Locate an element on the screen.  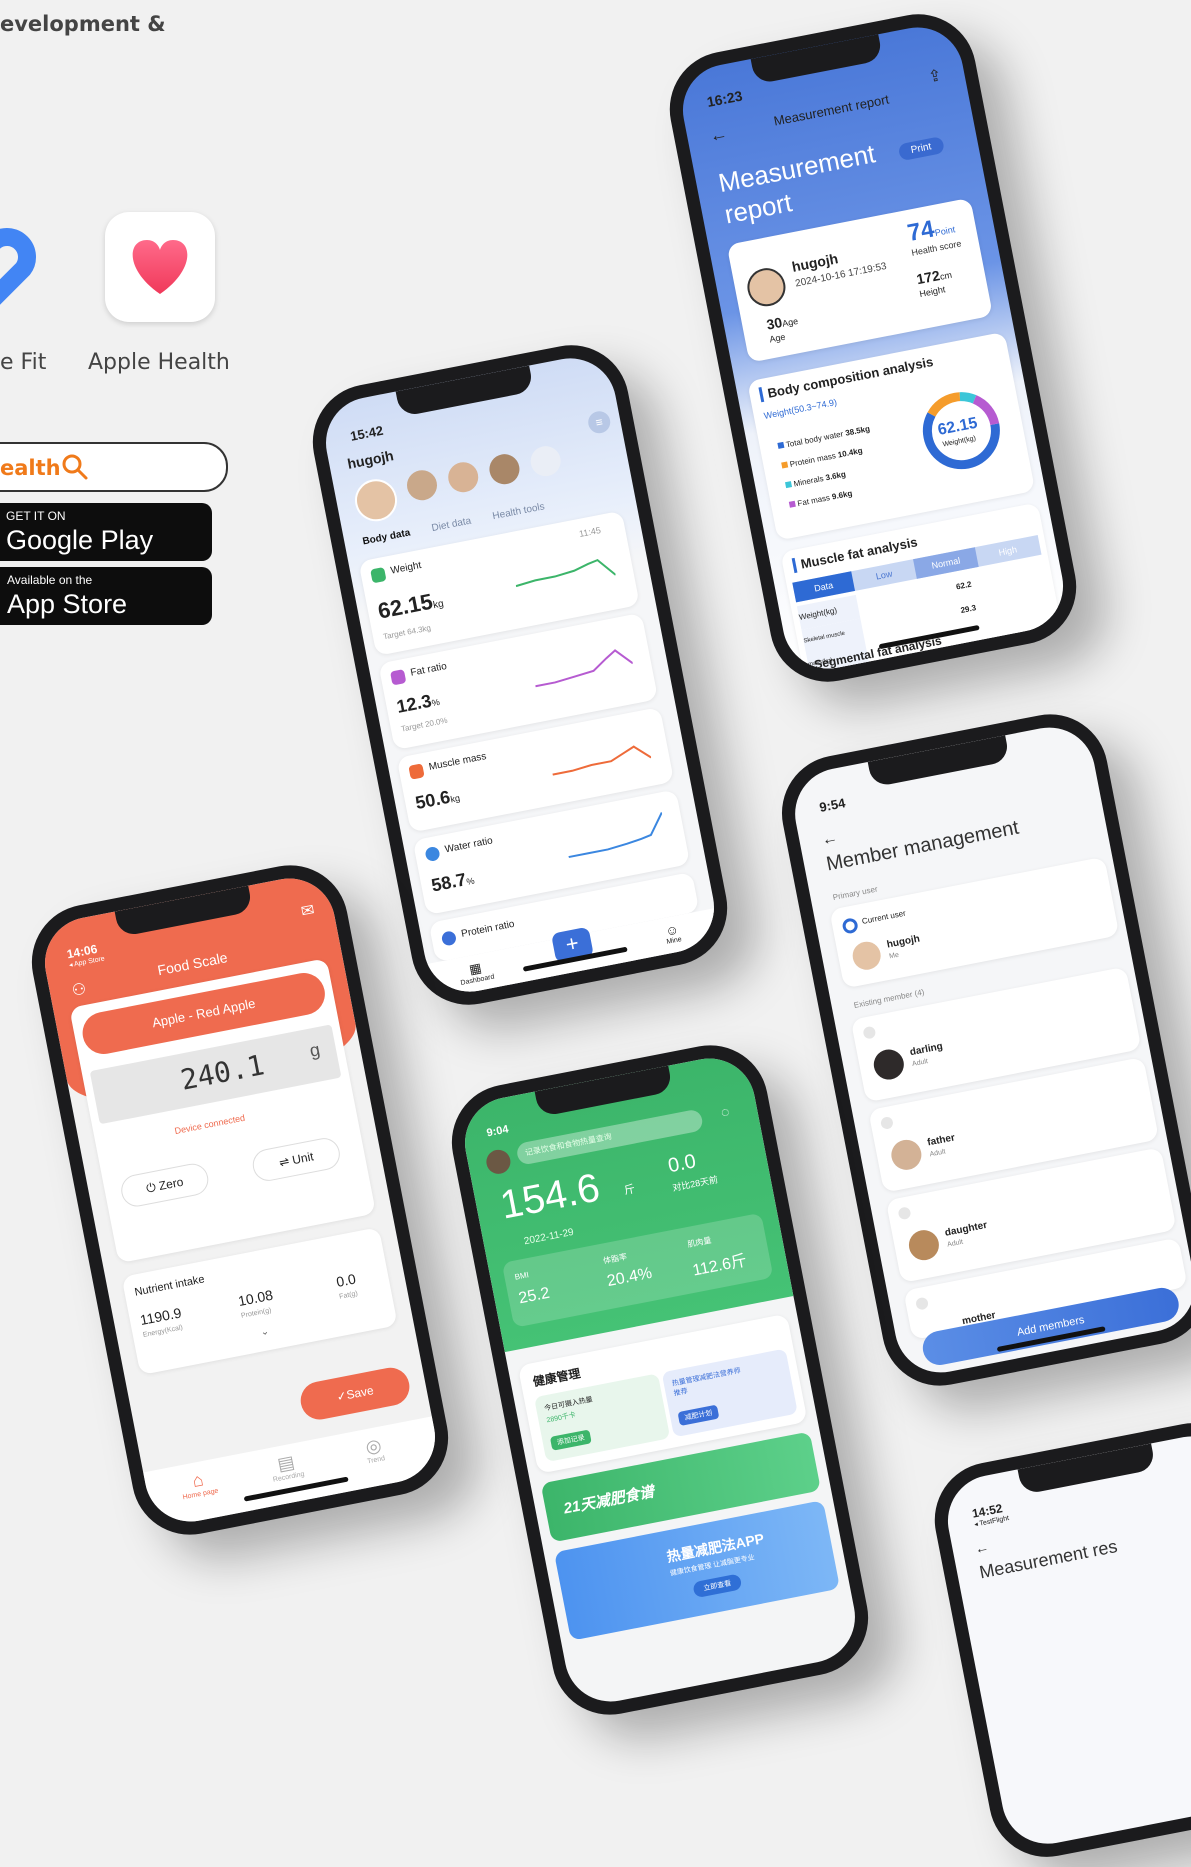
recommend-panel: 热量管理减肥法营养师推荐 减肥计划 is located at coordinates (729, 1393).